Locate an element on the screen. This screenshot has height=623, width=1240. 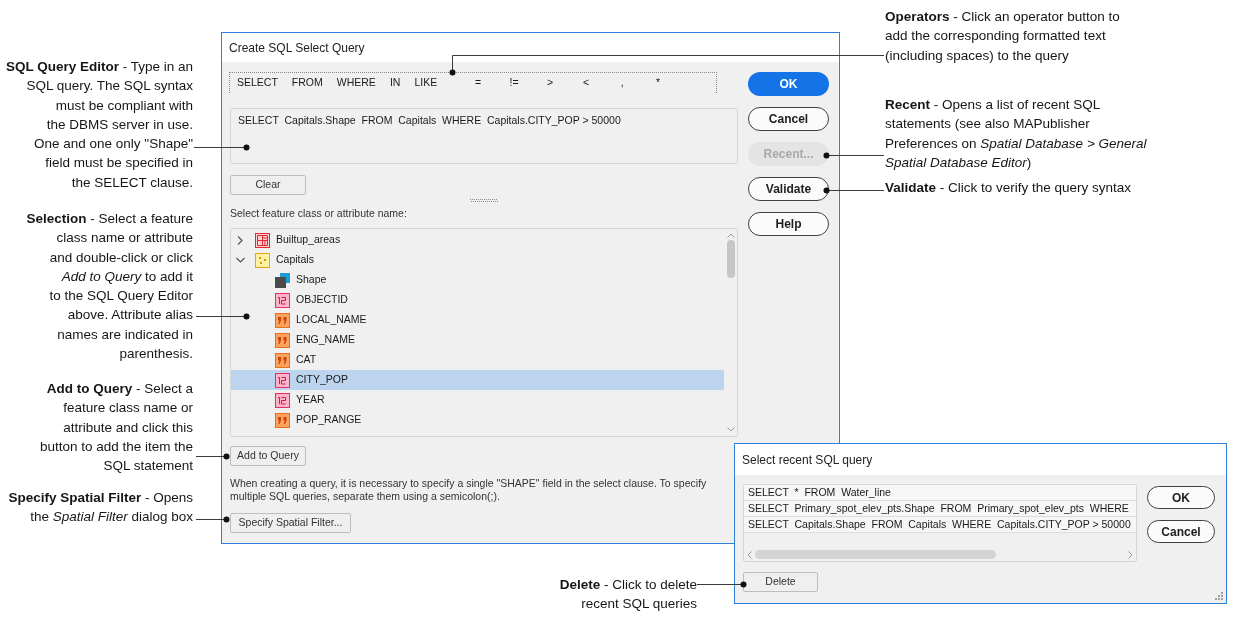
hint-text: When creating a query, it is necessary to specify a single "SHAPE" field in the select clause. To specify multiple SQL queries, separate them using a semicolon(;). is located at coordinates (469, 490).